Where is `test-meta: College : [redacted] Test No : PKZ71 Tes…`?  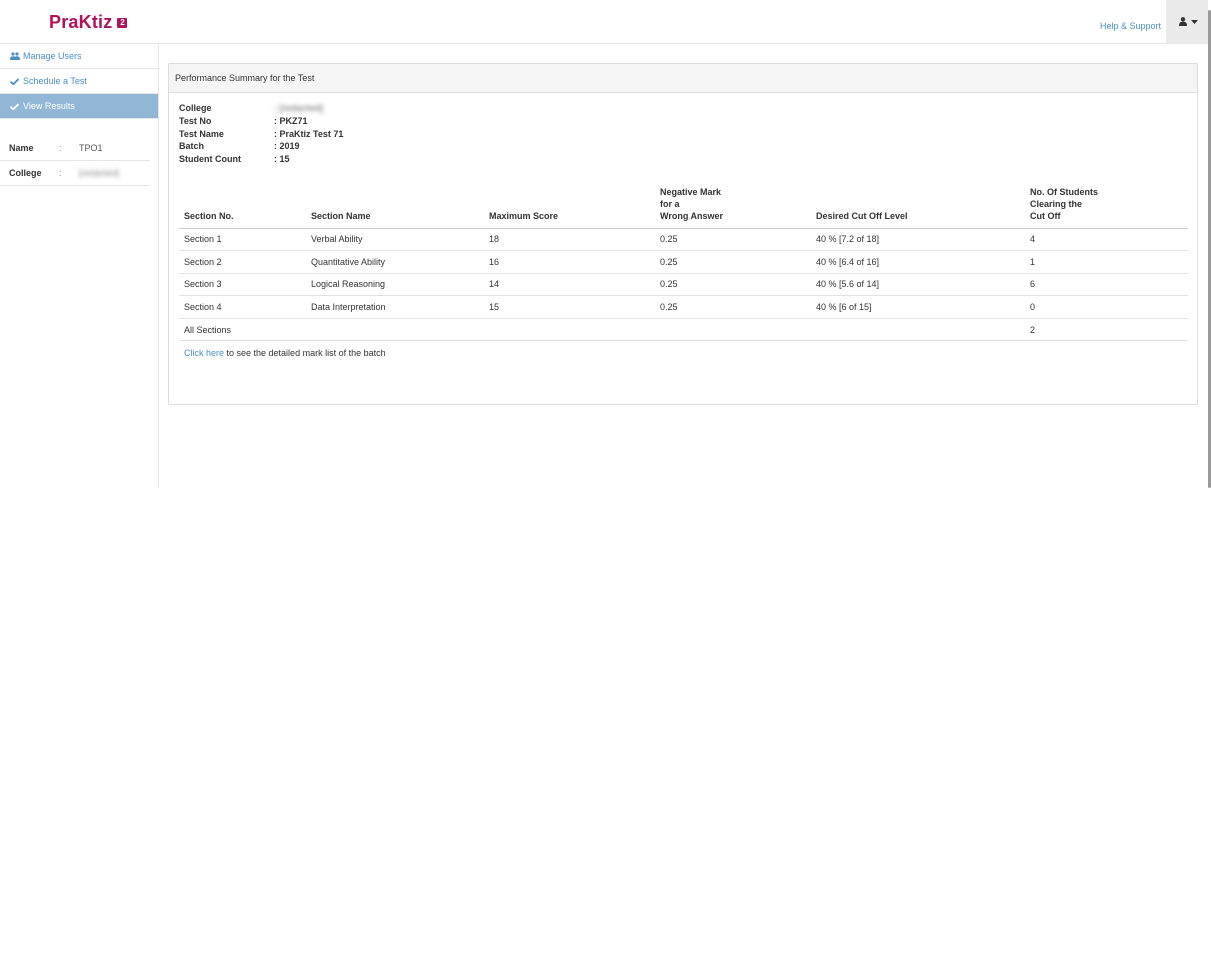
test-meta: College : [redacted] Test No : PKZ71 Tes… is located at coordinates (261, 135).